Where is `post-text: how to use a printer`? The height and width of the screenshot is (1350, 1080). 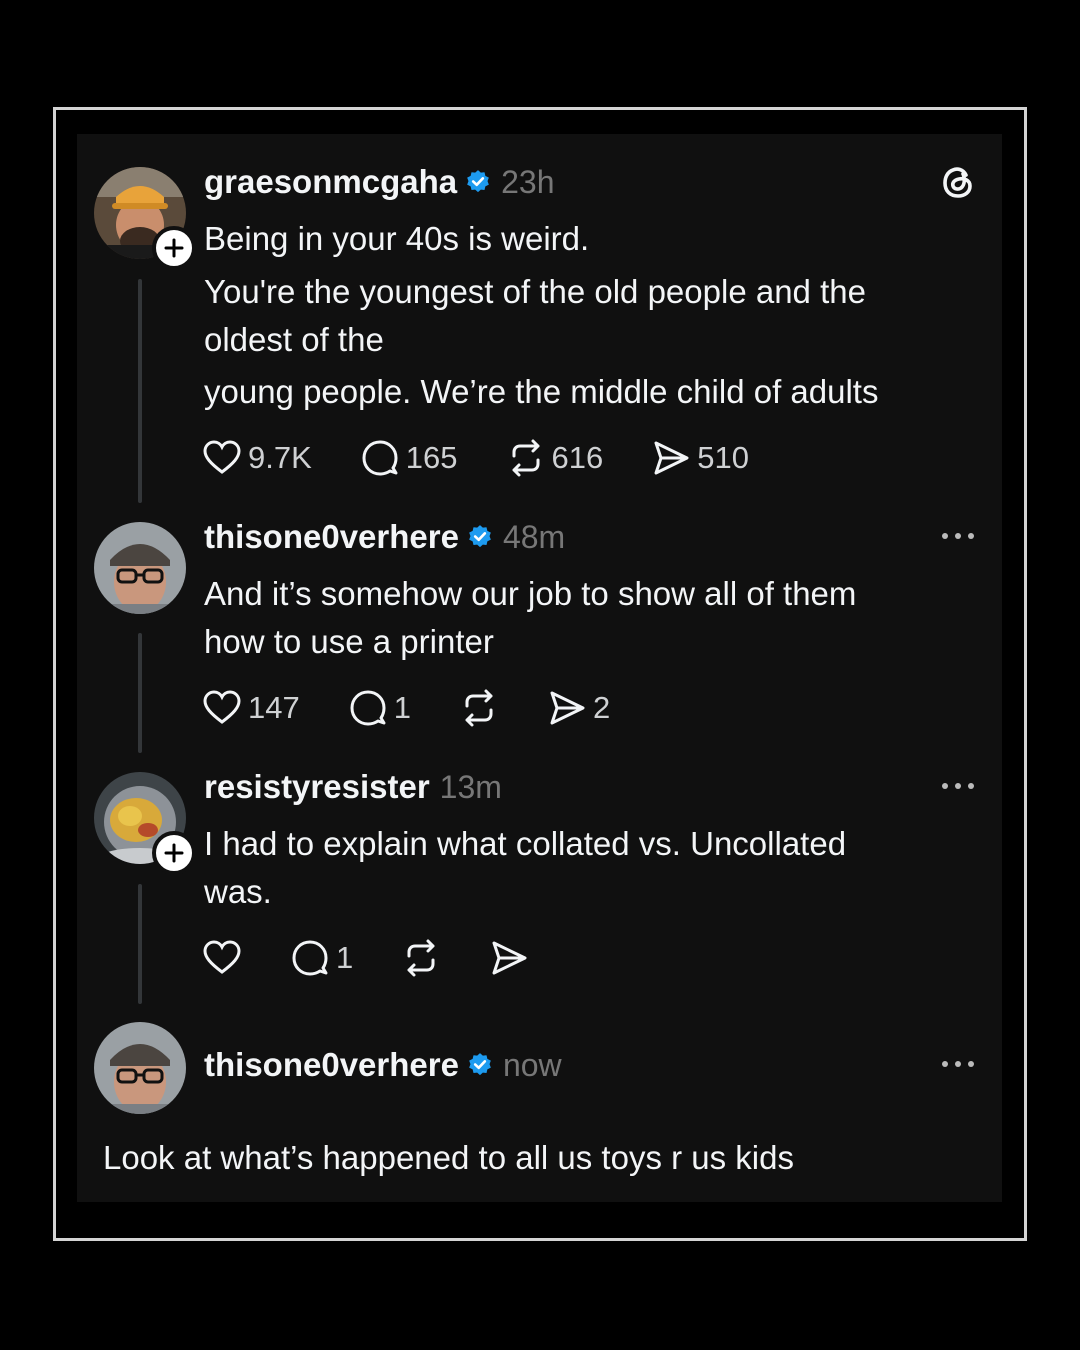 post-text: how to use a printer is located at coordinates (349, 641).